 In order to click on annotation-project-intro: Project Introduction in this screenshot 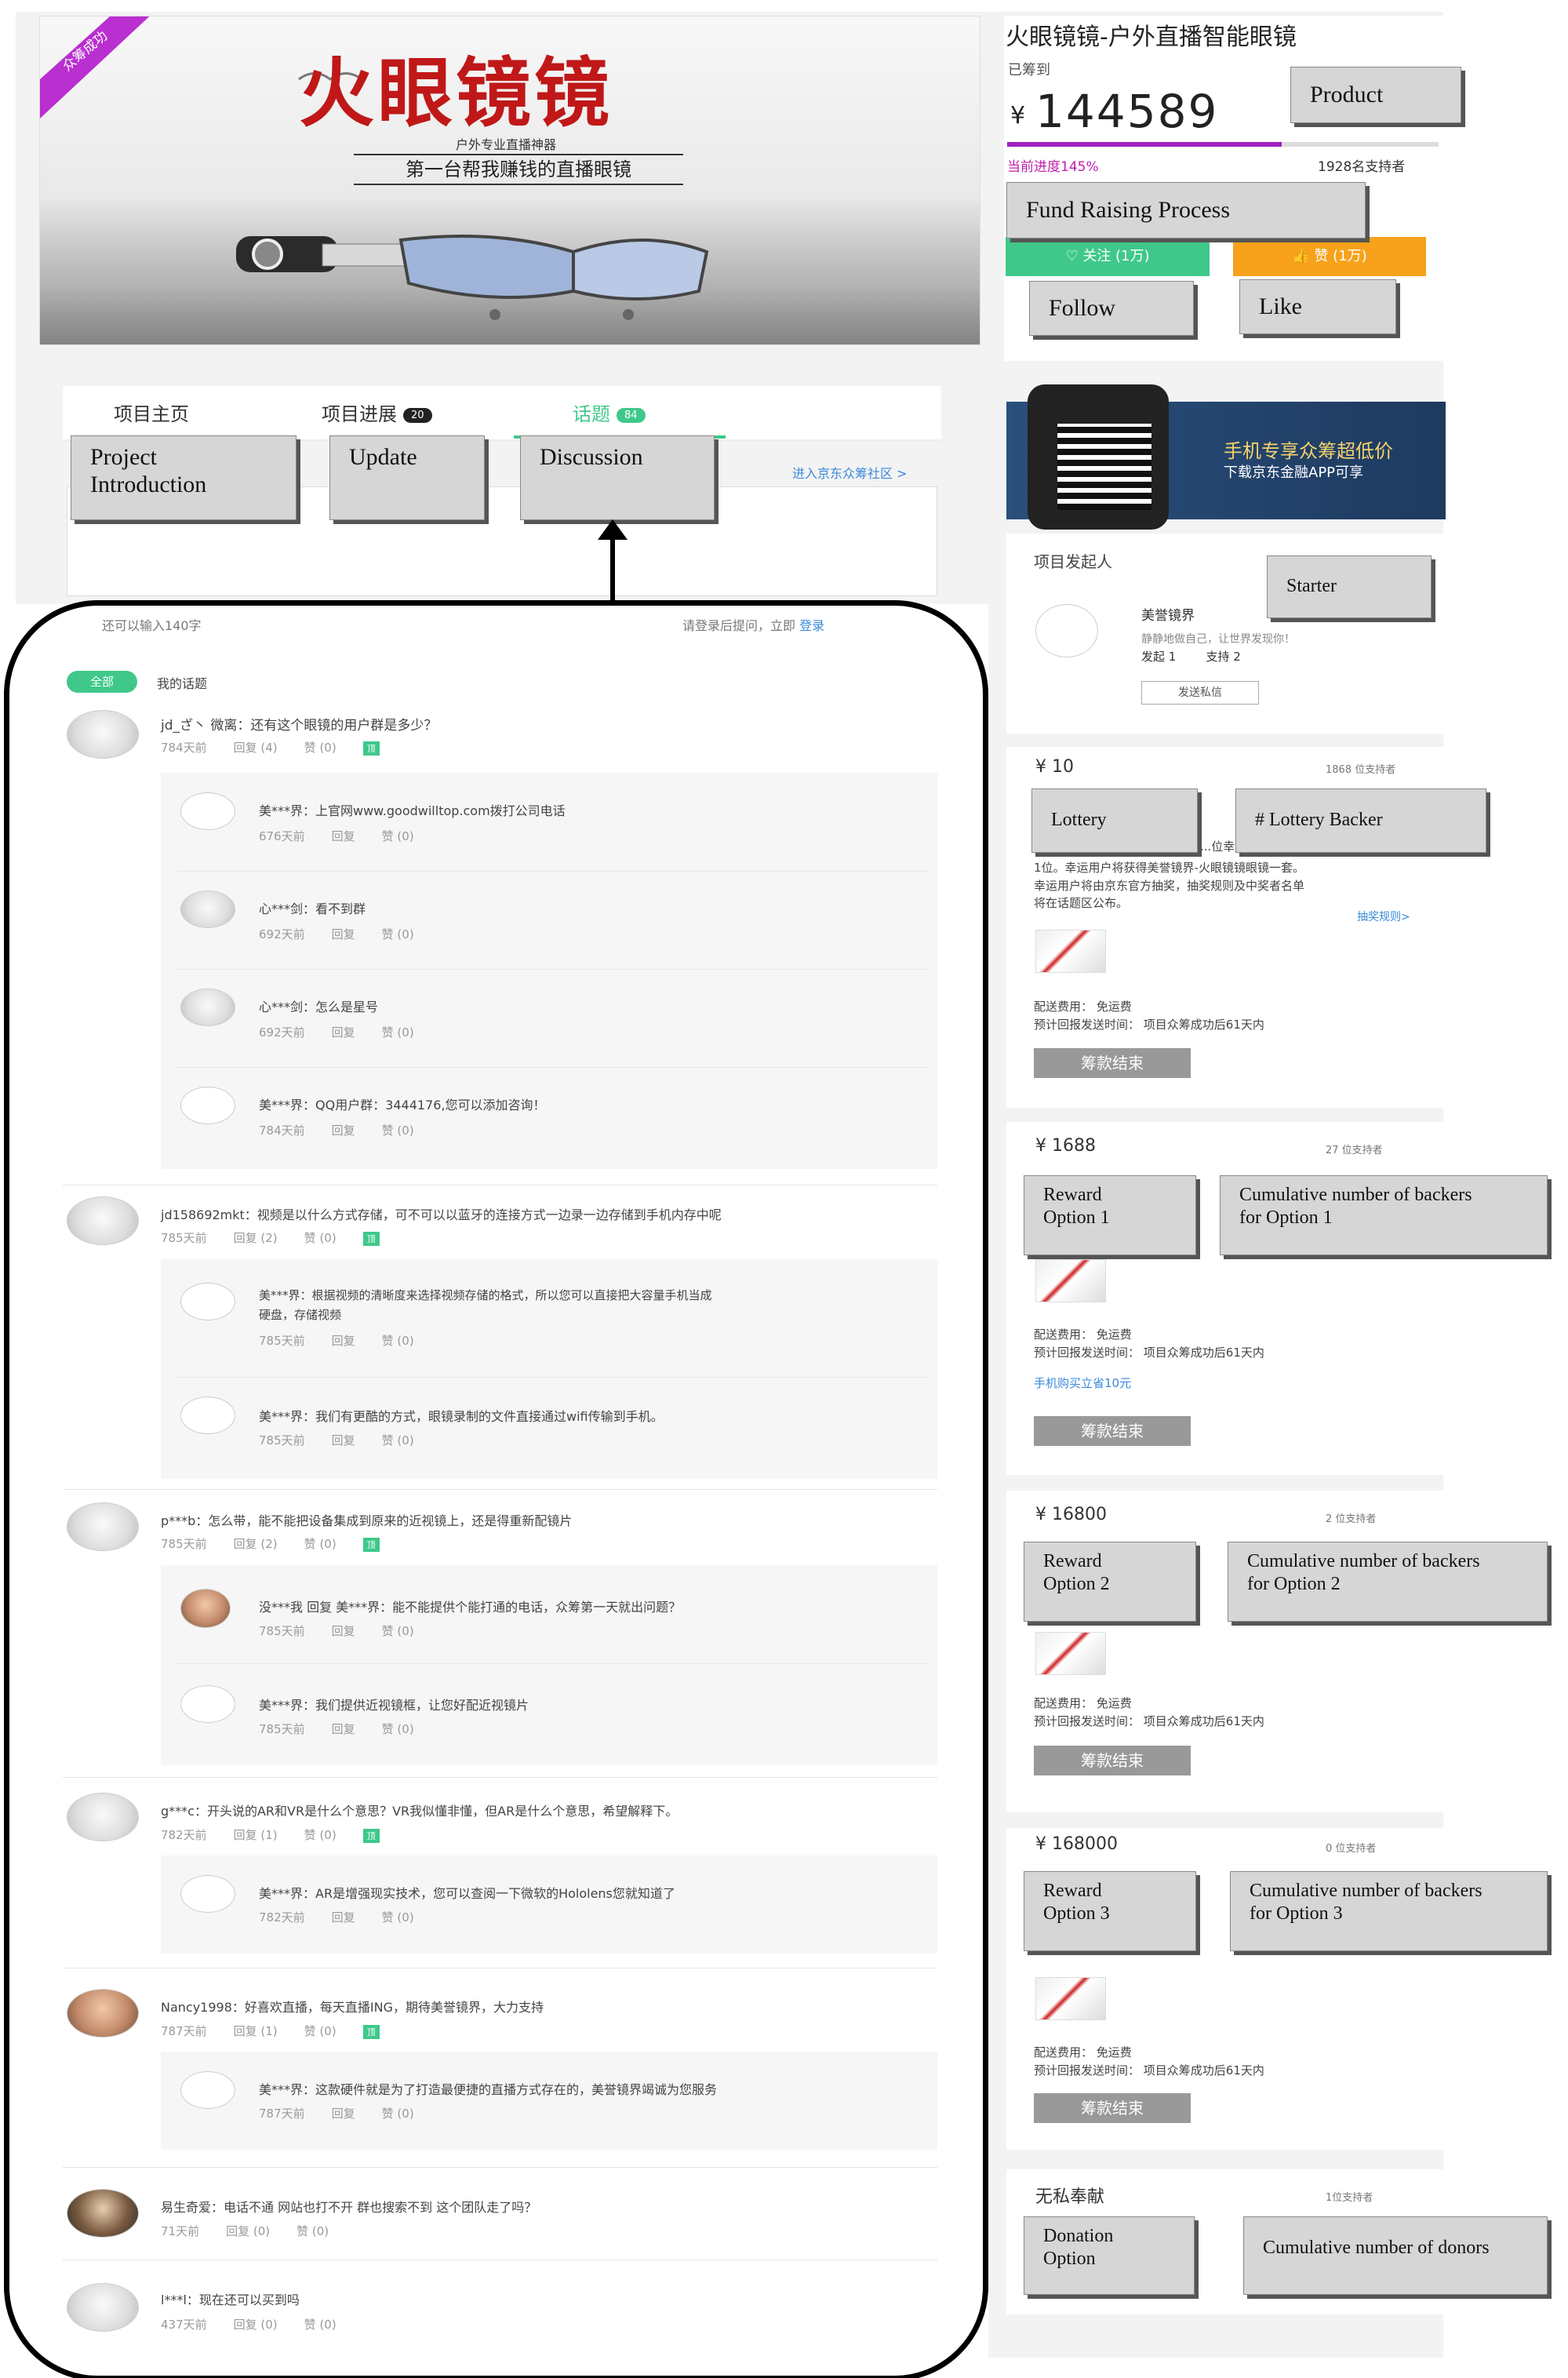, I will do `click(184, 477)`.